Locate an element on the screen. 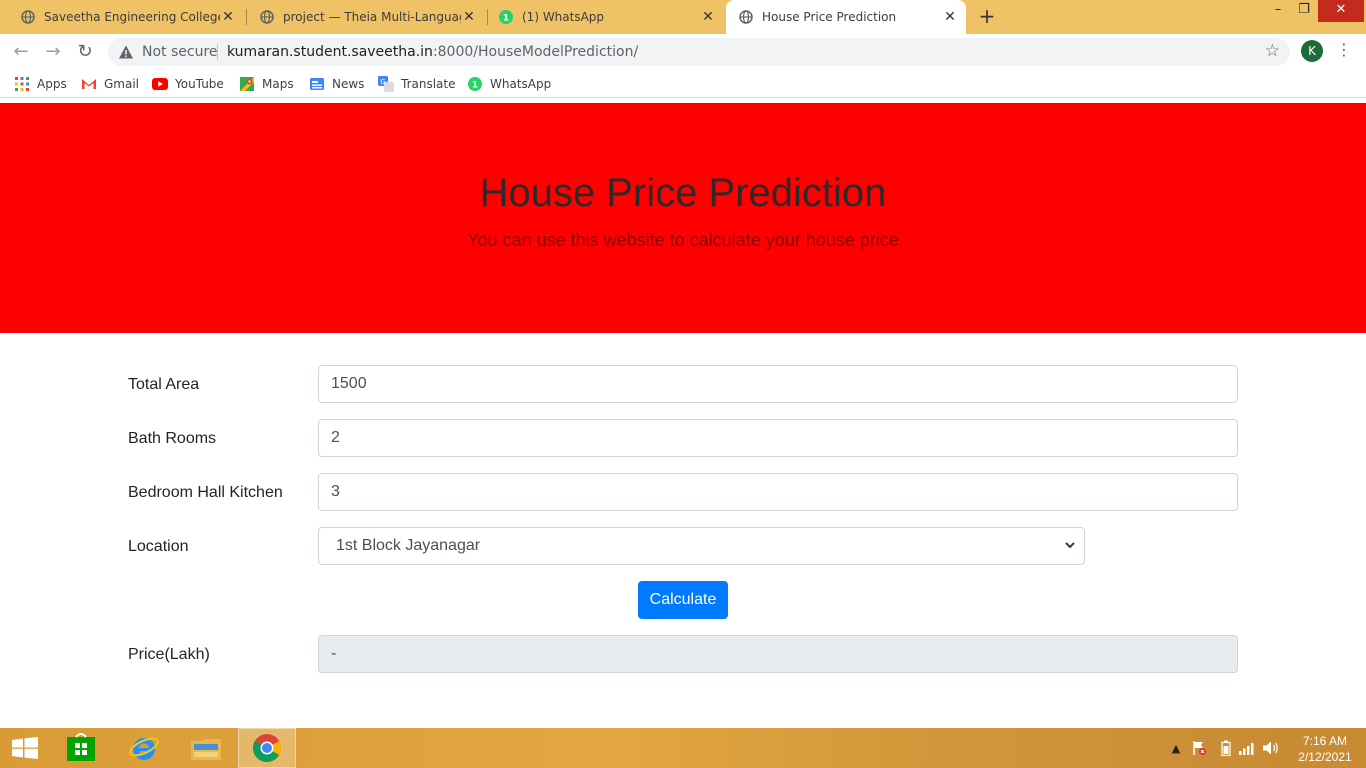 The image size is (1366, 768). bookmark-label: YouTube is located at coordinates (199, 84).